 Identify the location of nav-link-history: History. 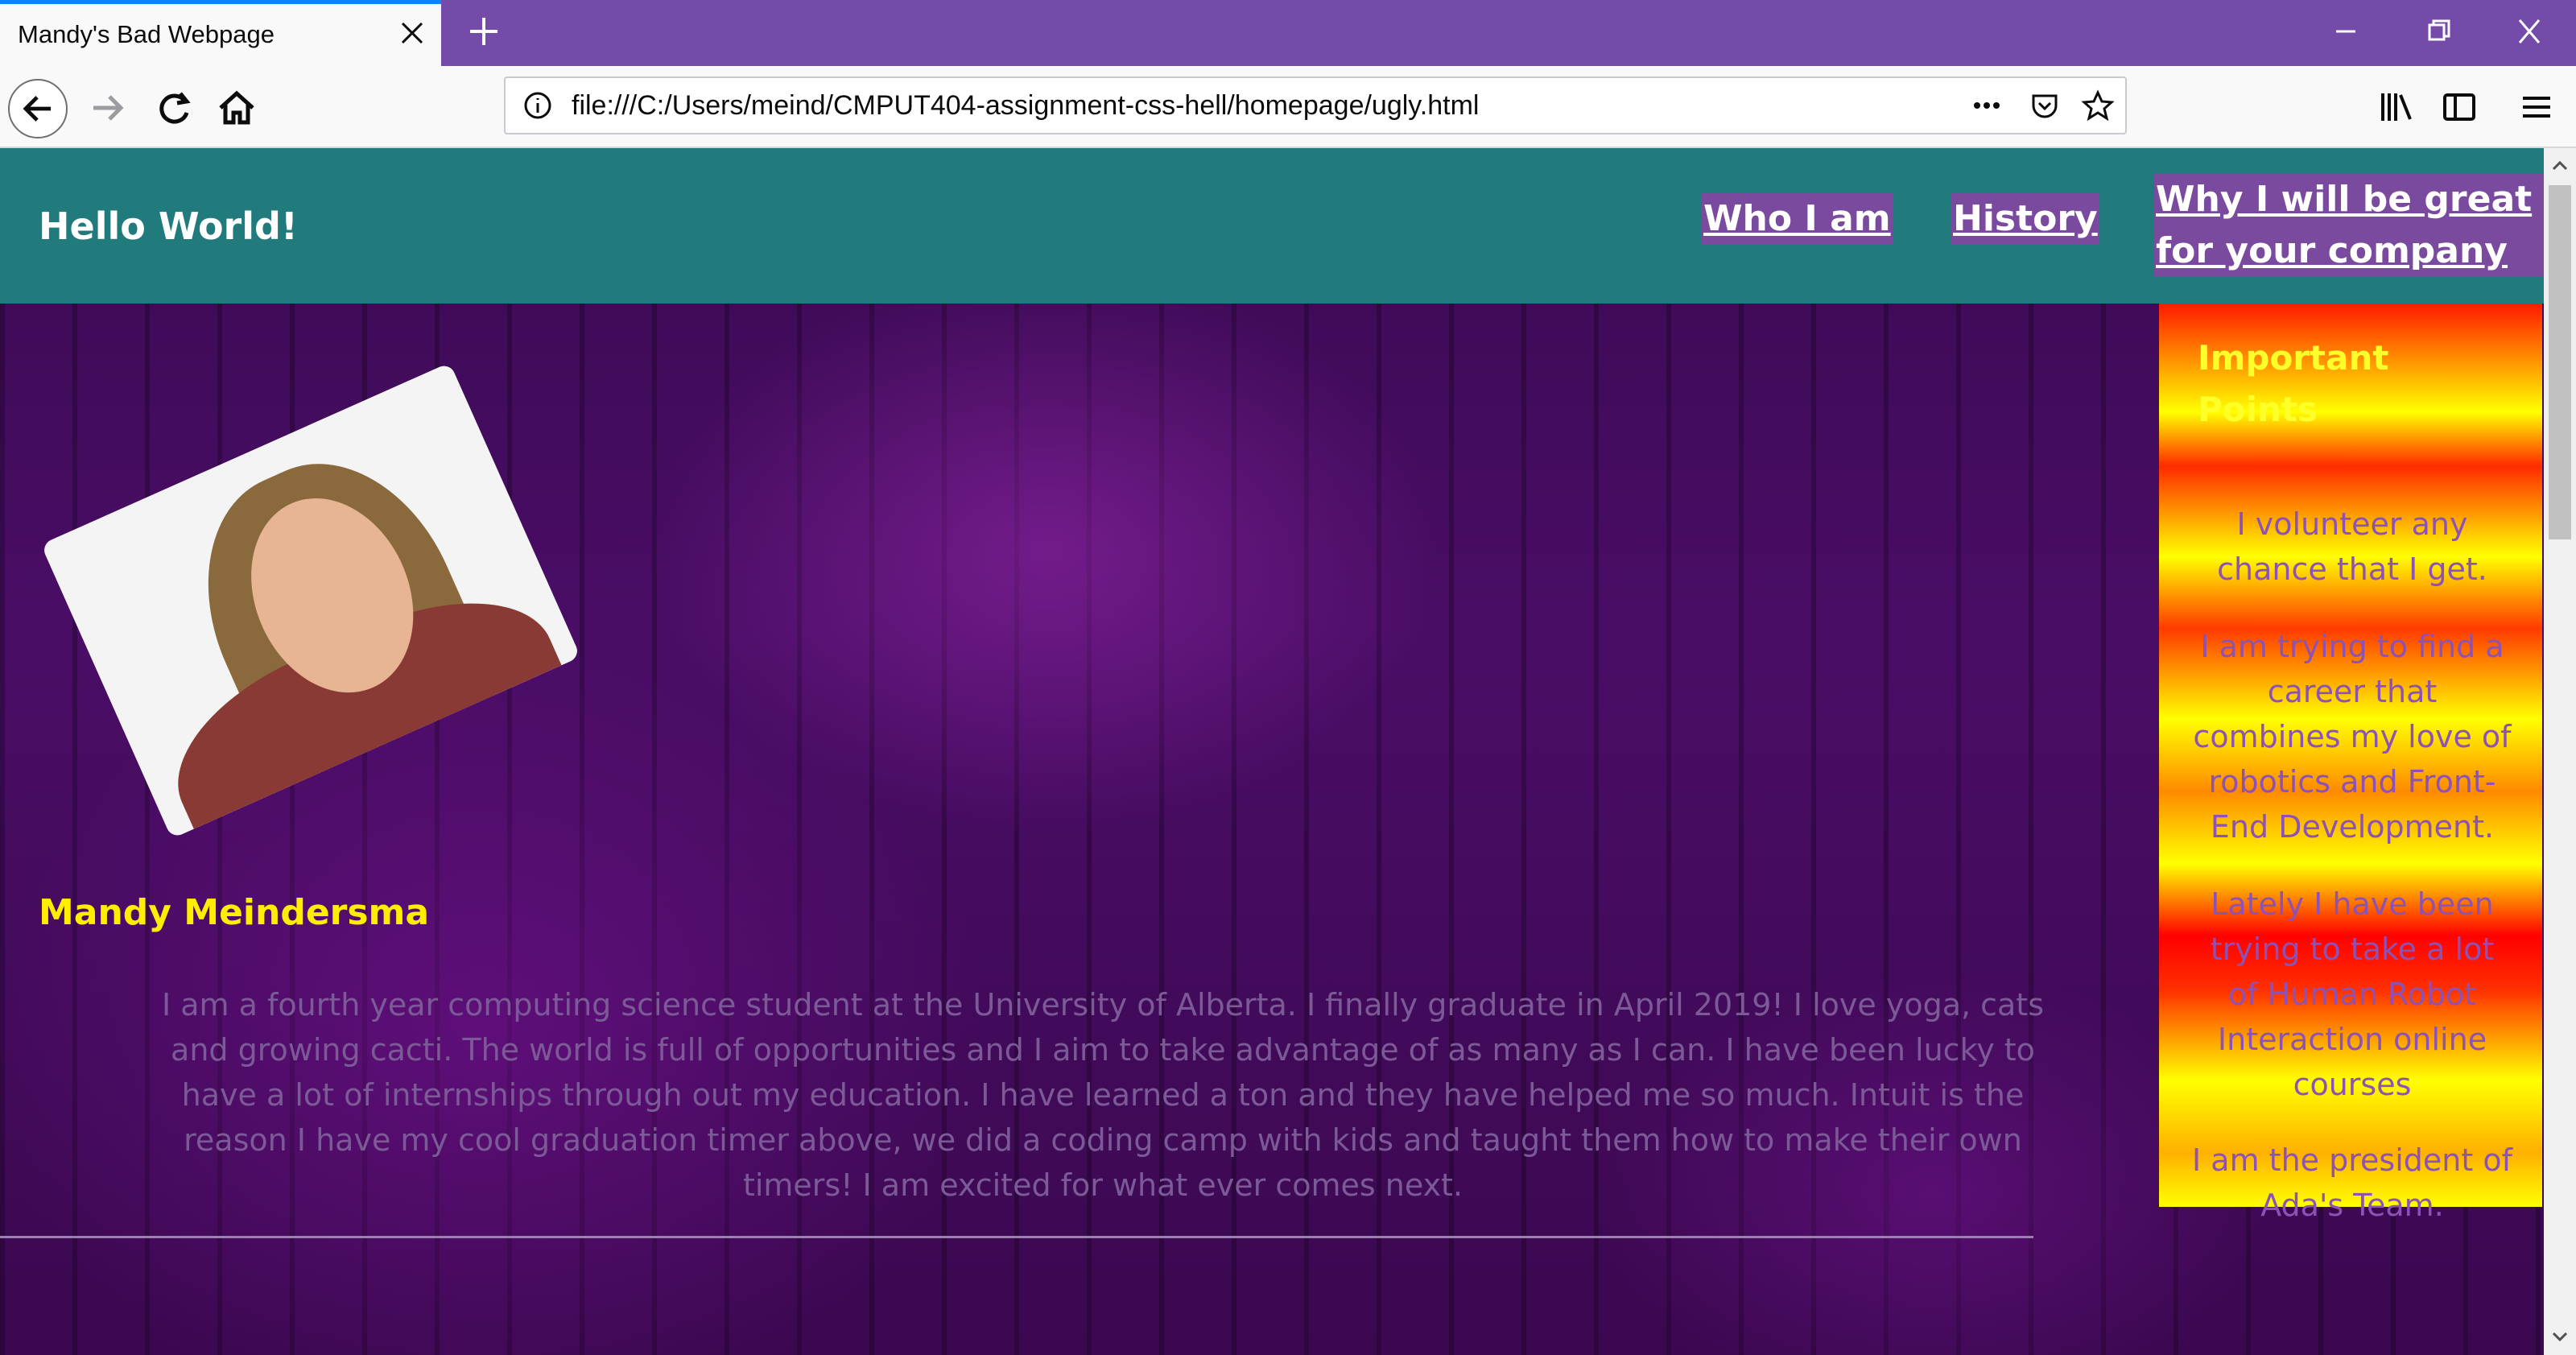
(2025, 219).